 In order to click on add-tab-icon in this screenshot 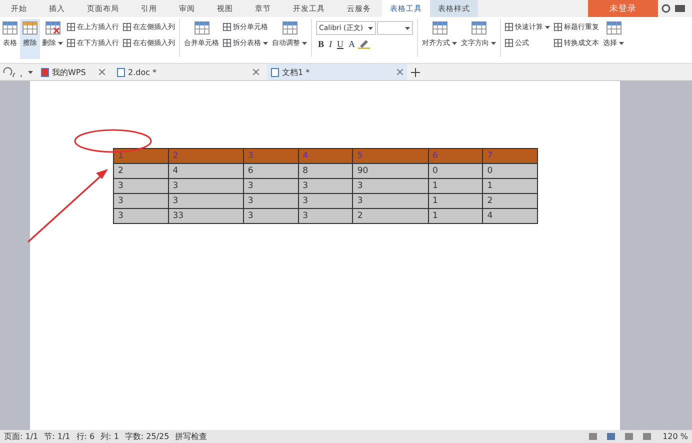, I will do `click(415, 72)`.